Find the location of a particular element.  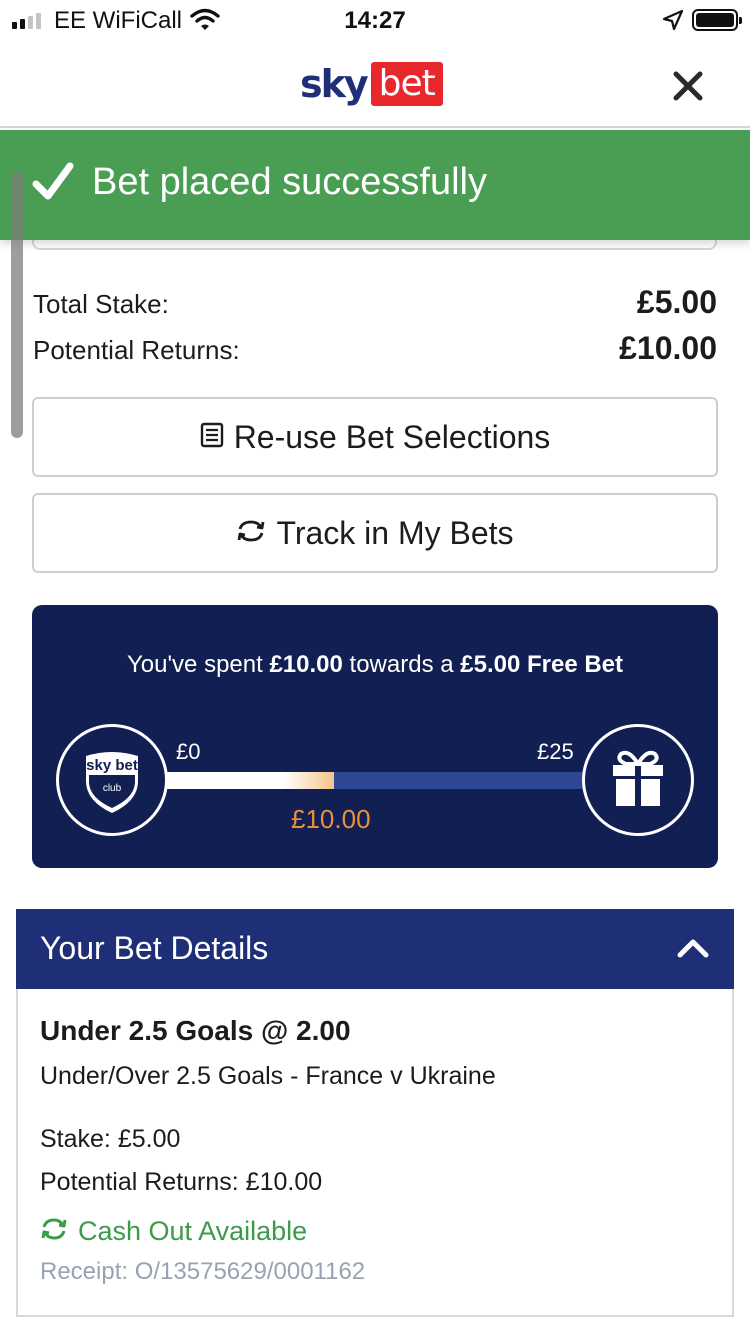

cash-out-icon is located at coordinates (54, 1231).